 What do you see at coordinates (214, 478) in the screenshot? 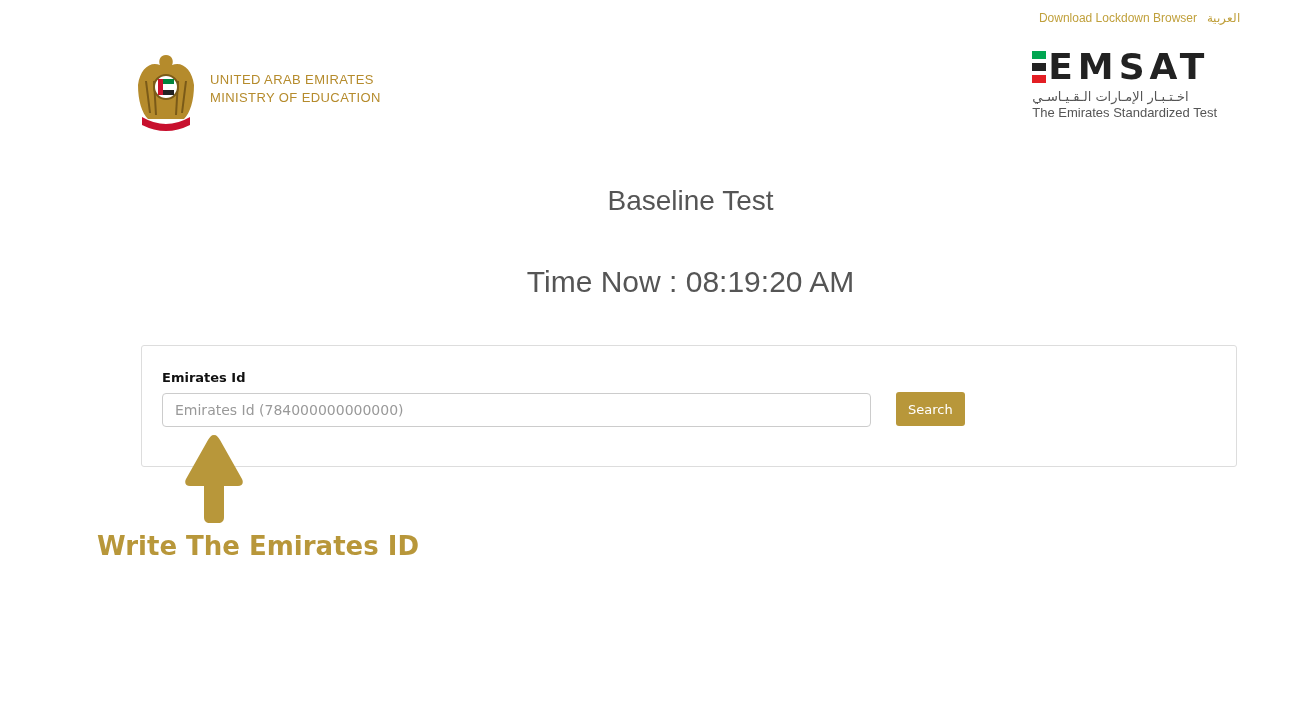
I see `up-arrow-icon` at bounding box center [214, 478].